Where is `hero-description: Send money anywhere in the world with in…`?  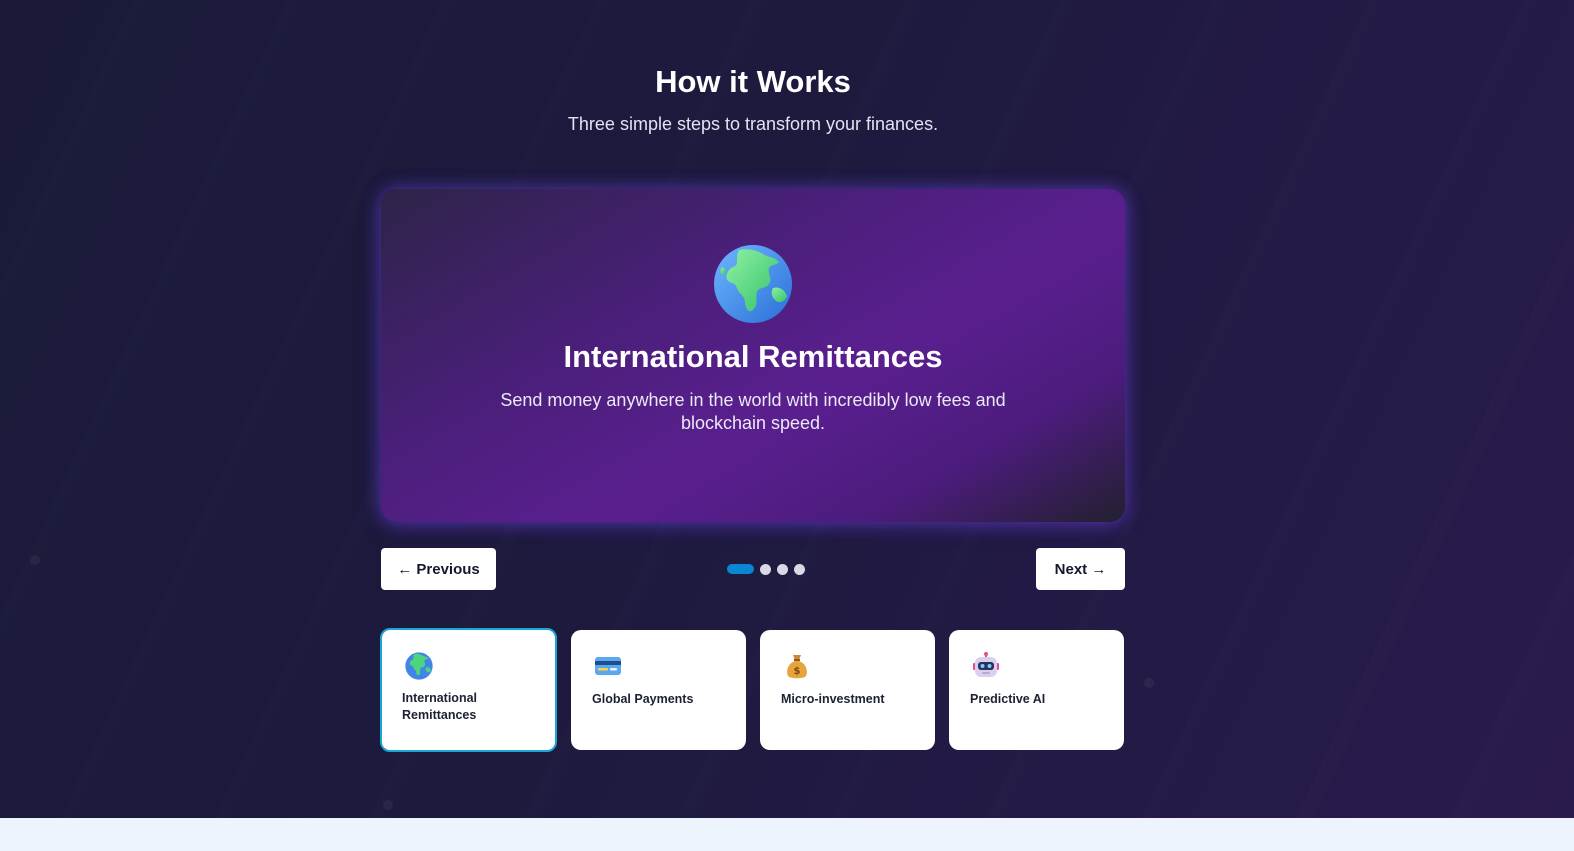
hero-description: Send money anywhere in the world with in… is located at coordinates (753, 411).